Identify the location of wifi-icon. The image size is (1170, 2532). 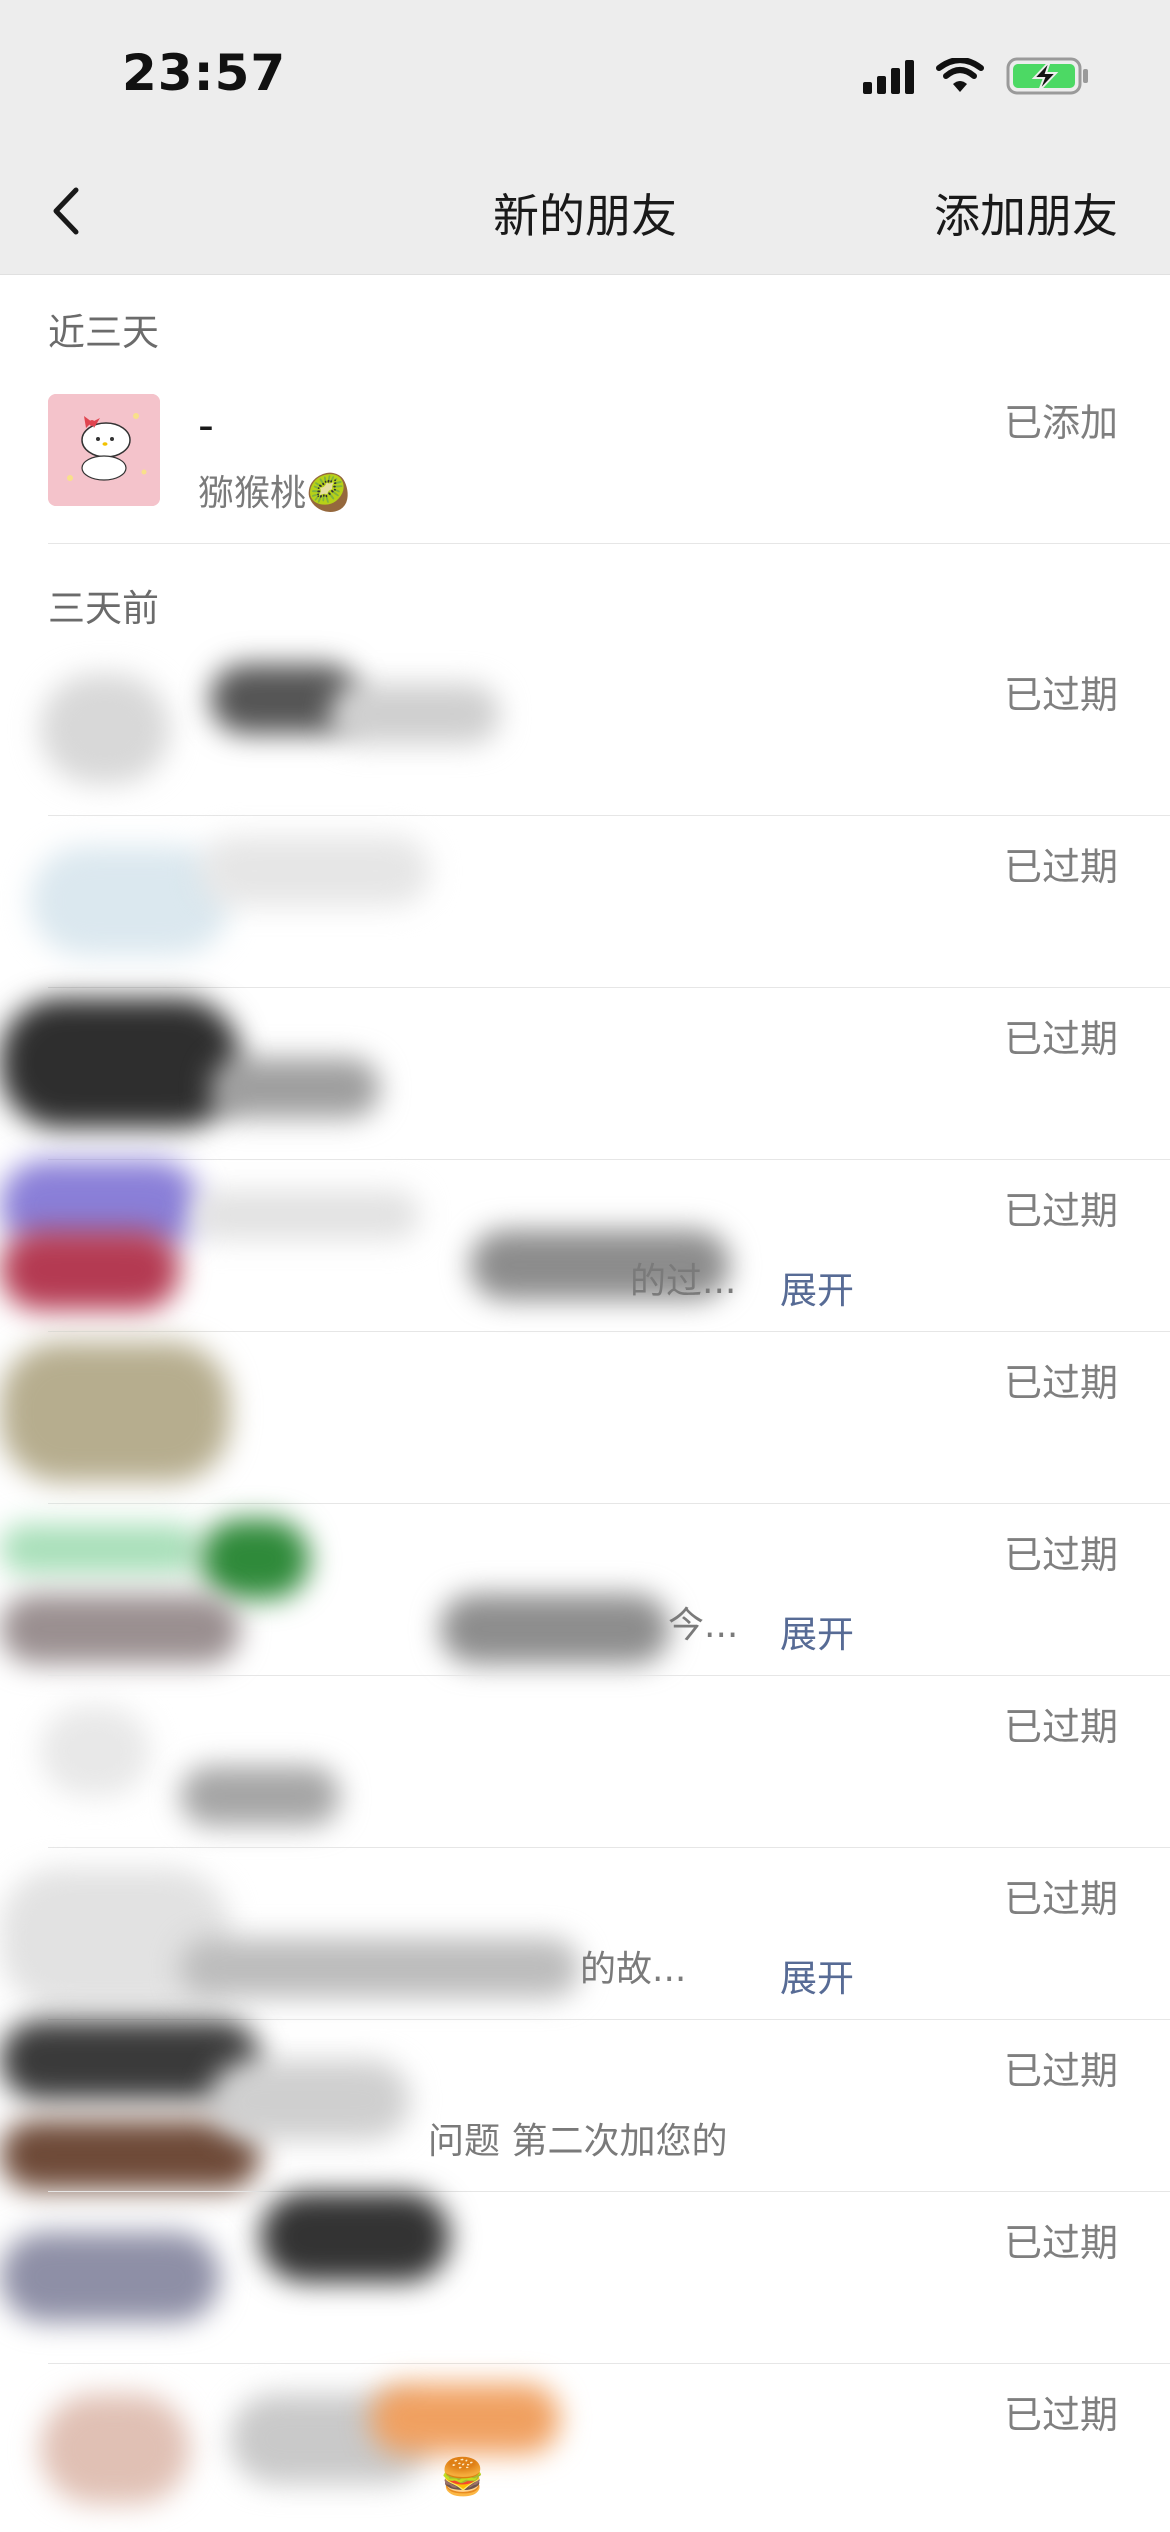
(960, 76).